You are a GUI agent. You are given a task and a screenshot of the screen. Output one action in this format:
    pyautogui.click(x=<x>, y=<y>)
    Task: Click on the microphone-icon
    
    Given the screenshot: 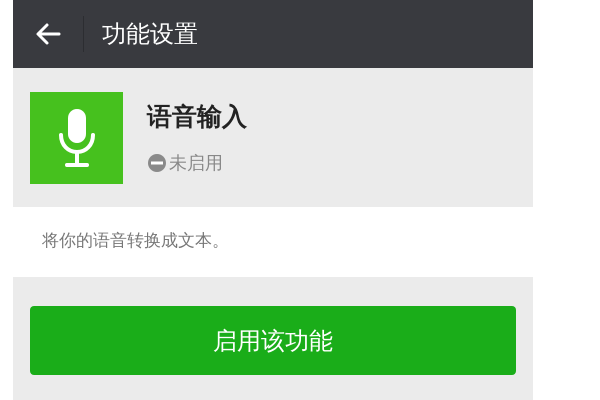 What is the action you would take?
    pyautogui.click(x=76, y=138)
    